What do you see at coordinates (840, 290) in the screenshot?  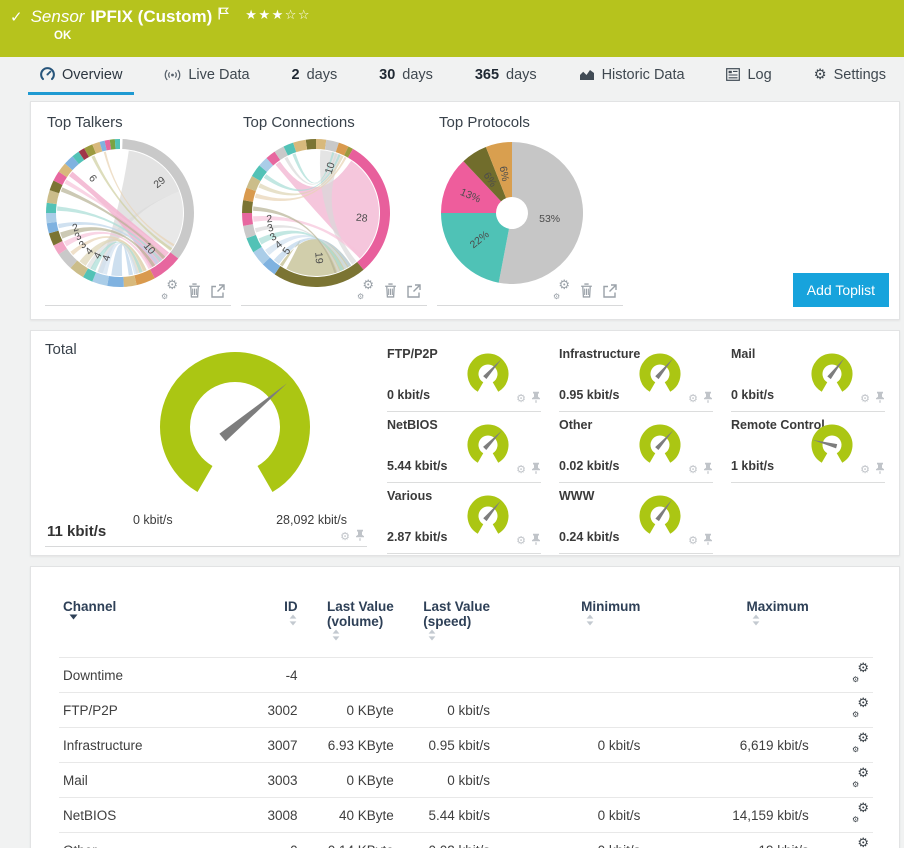 I see `add-toplist-button: Add Toplist` at bounding box center [840, 290].